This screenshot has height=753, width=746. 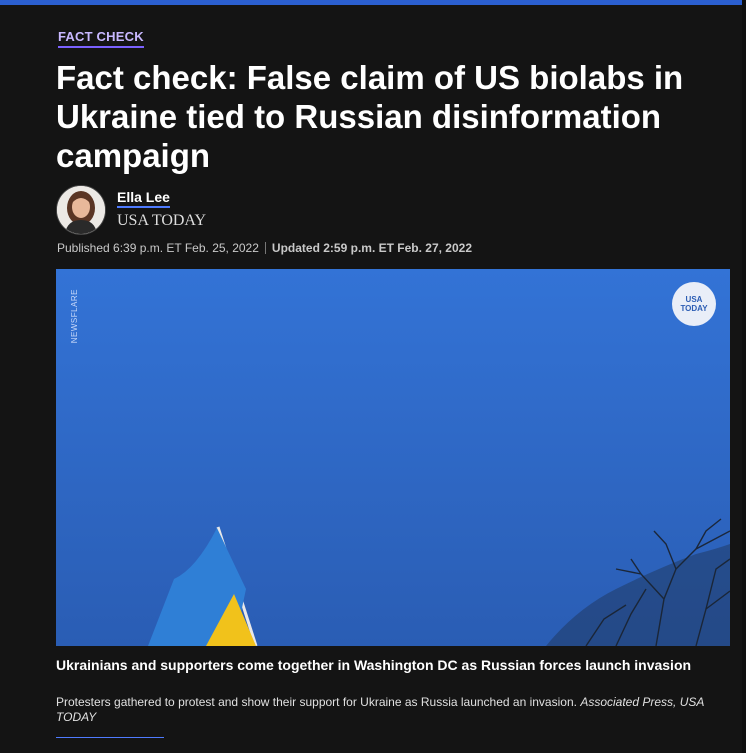 What do you see at coordinates (110, 737) in the screenshot?
I see `caption-divider` at bounding box center [110, 737].